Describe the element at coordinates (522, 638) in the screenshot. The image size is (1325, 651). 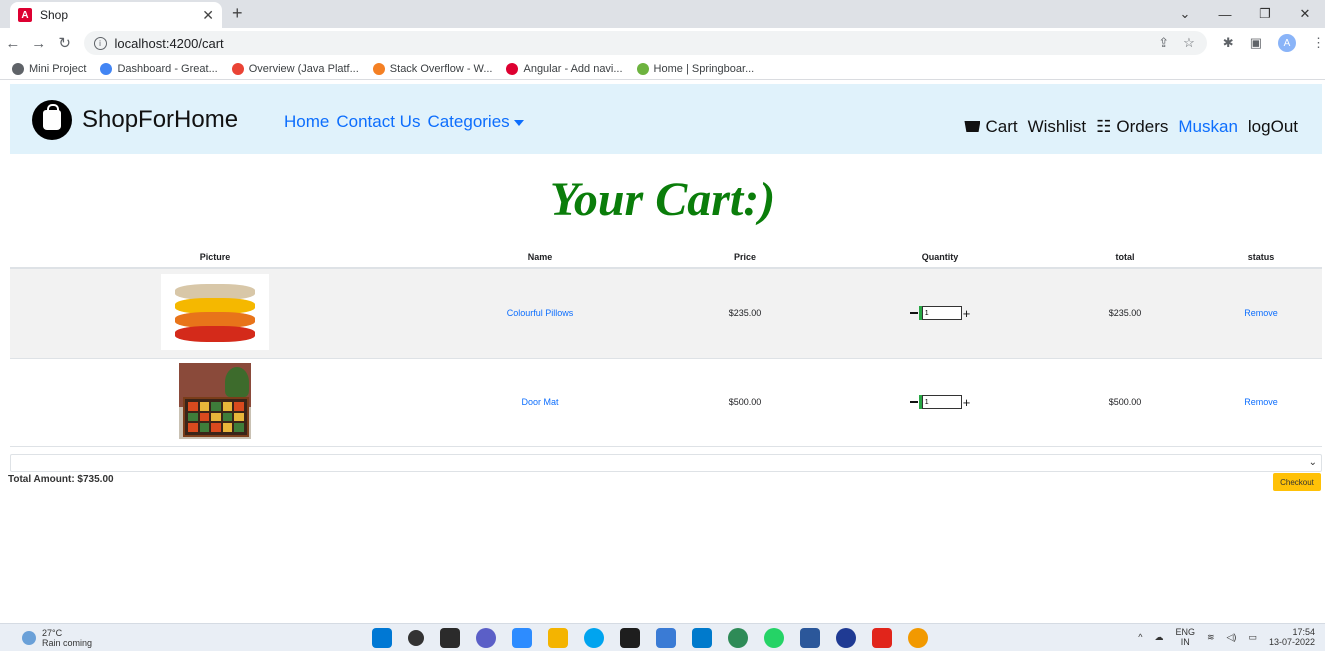
I see `zoom-icon` at that location.